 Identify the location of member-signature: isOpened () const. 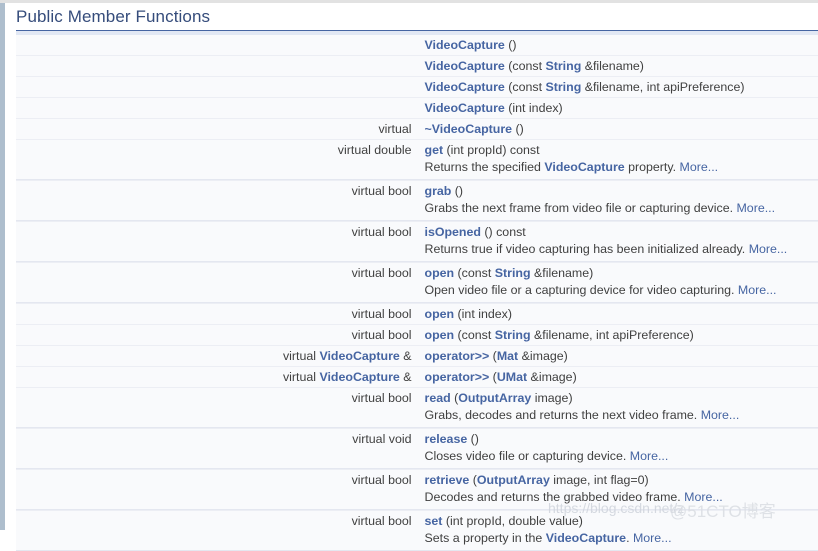
(618, 232).